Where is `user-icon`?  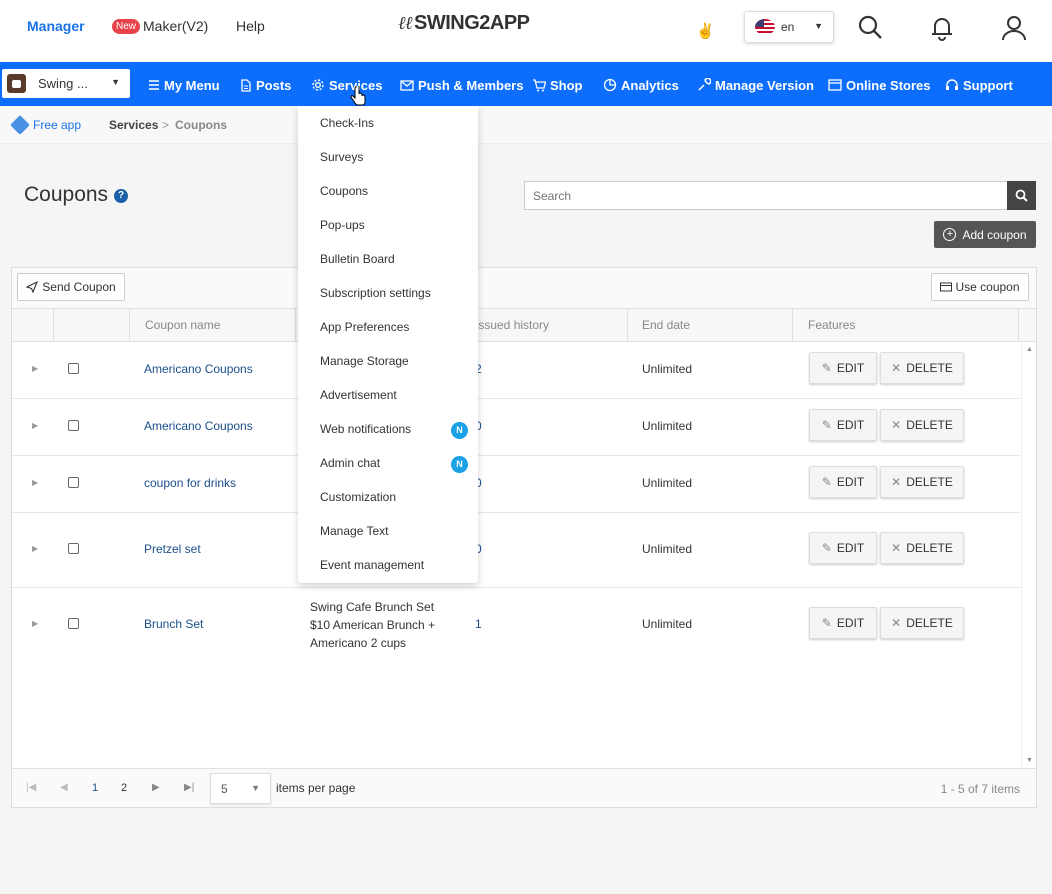
user-icon is located at coordinates (1014, 28).